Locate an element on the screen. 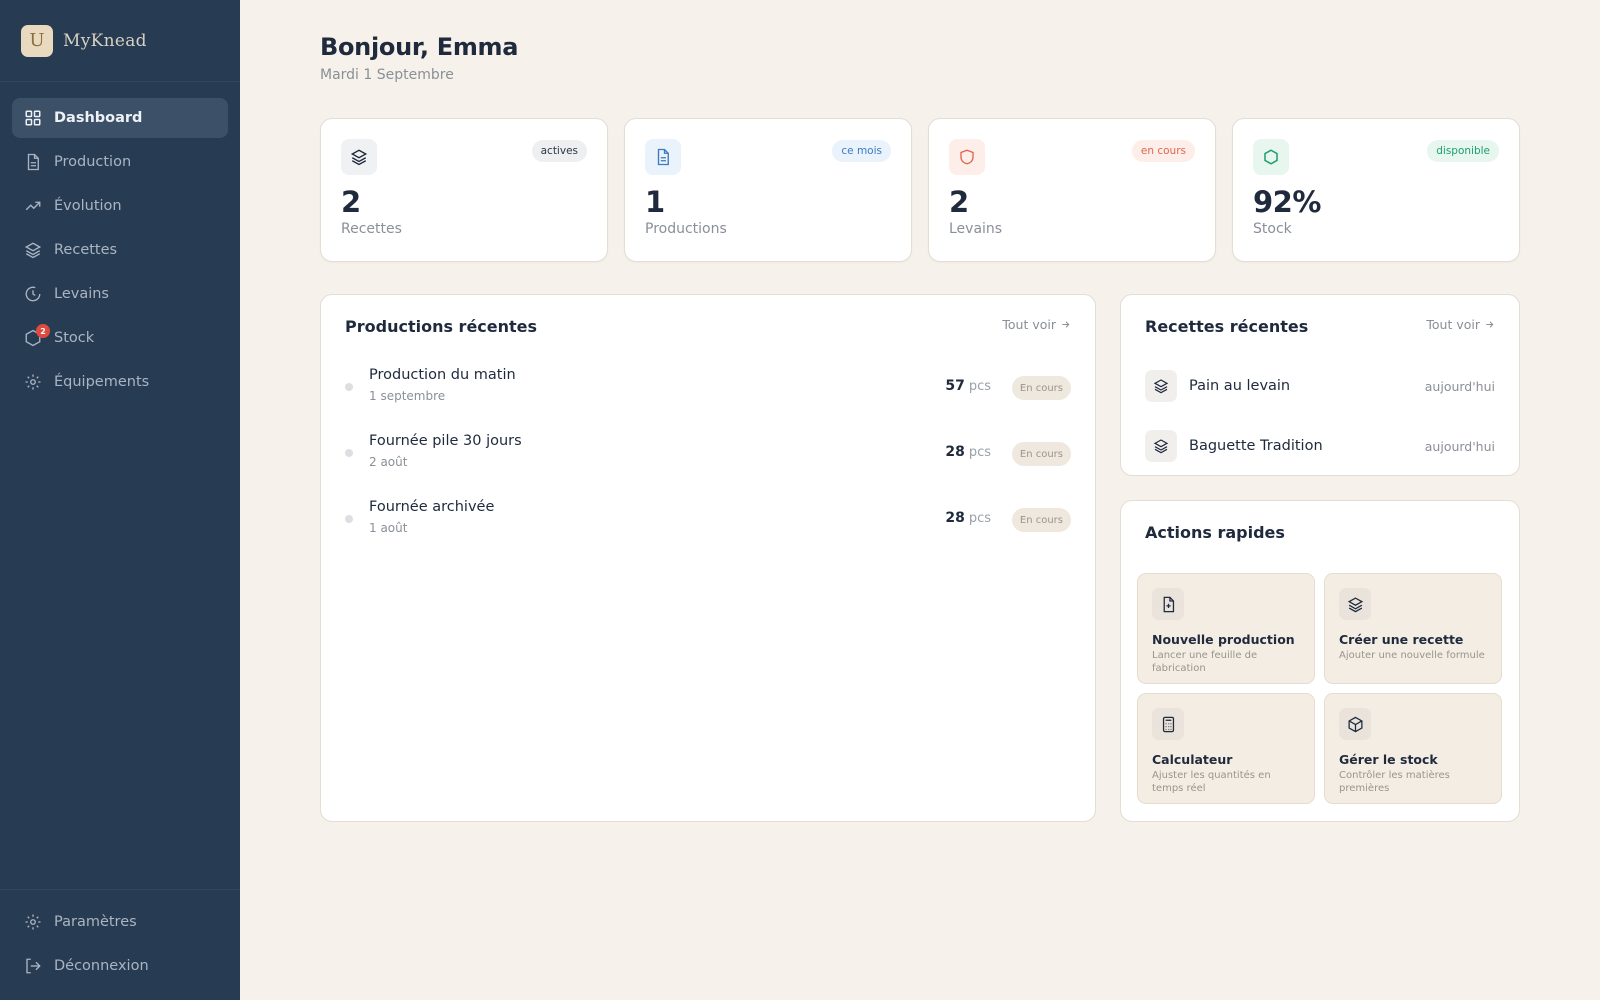 This screenshot has height=1000, width=1600. stat-card-productions: ce mois 1 Productions is located at coordinates (768, 190).